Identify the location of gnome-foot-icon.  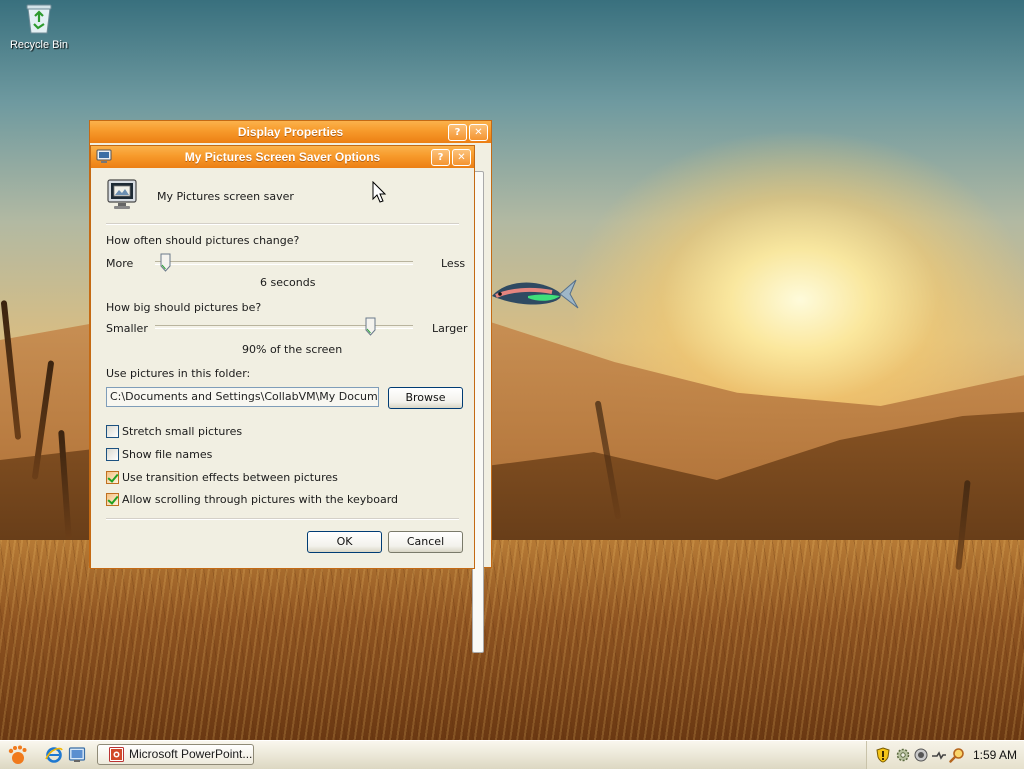
(17, 755).